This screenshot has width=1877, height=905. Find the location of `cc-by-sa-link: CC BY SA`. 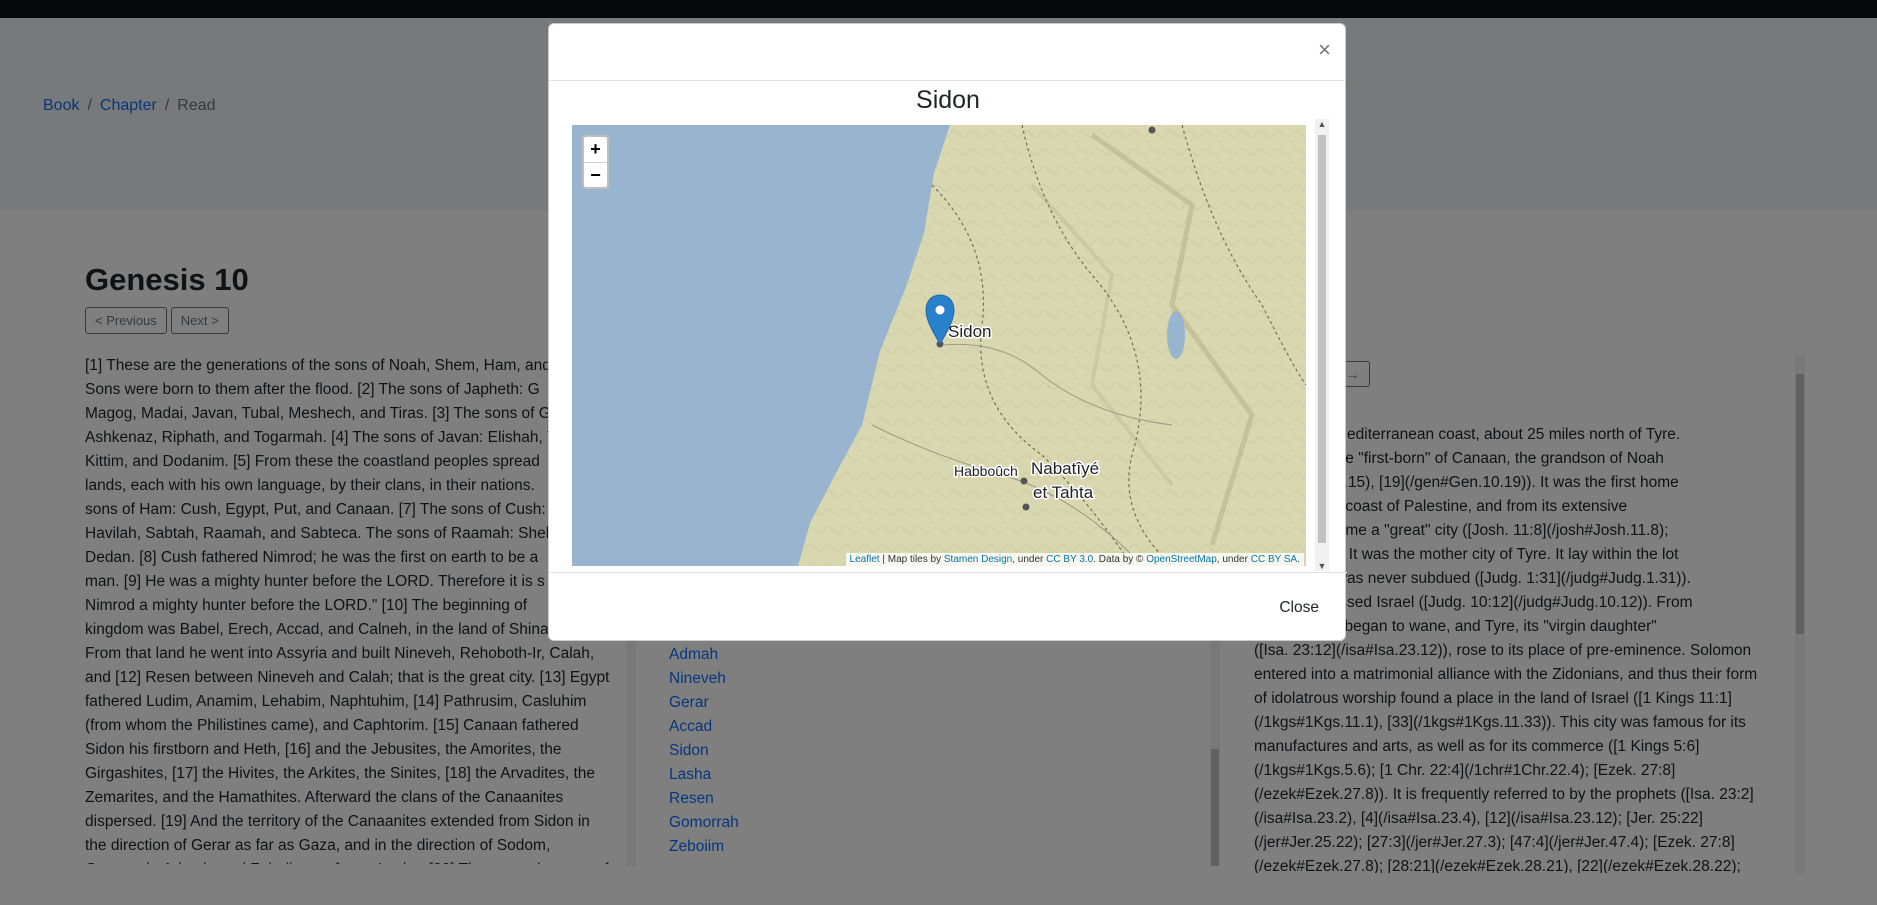

cc-by-sa-link: CC BY SA is located at coordinates (1274, 559).